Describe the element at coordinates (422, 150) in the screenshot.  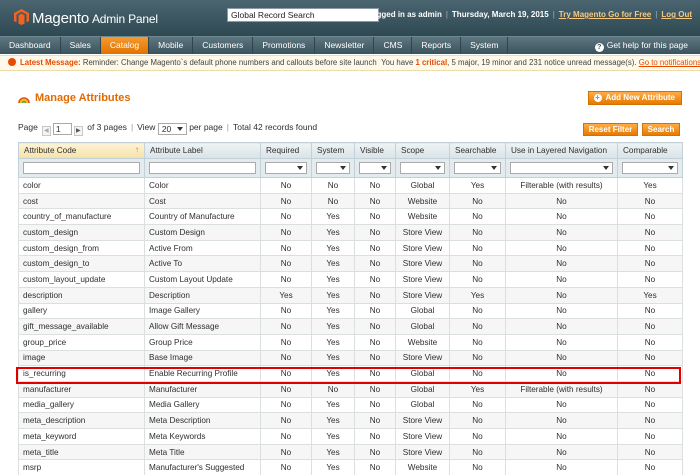
I see `col-scope: Scope` at that location.